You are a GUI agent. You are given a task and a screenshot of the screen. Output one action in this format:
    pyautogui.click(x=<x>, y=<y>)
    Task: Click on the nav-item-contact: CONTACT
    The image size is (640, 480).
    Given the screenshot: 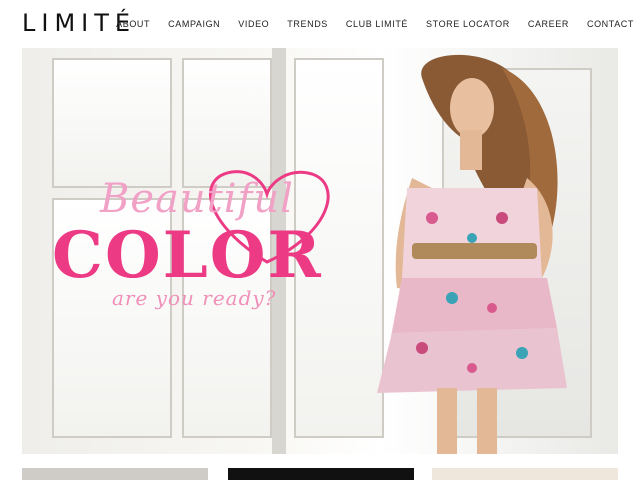 What is the action you would take?
    pyautogui.click(x=607, y=24)
    